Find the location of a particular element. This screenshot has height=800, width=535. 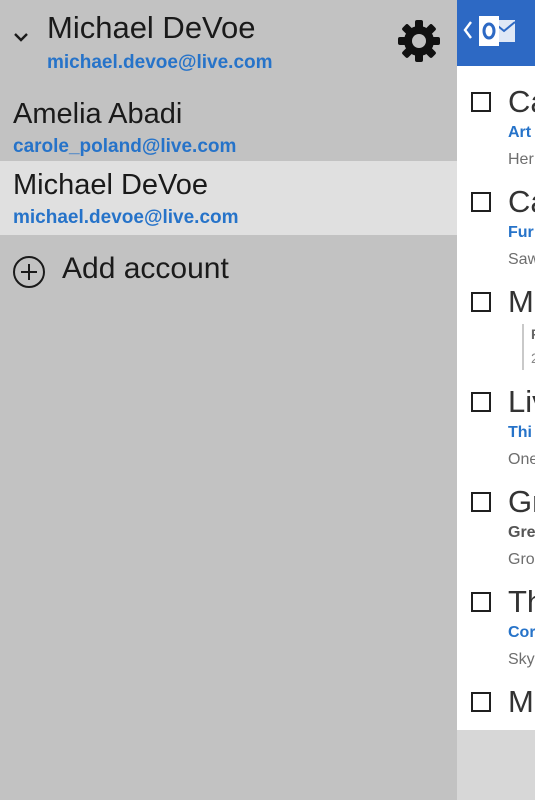

message-sender: Gr is located at coordinates (521, 501).